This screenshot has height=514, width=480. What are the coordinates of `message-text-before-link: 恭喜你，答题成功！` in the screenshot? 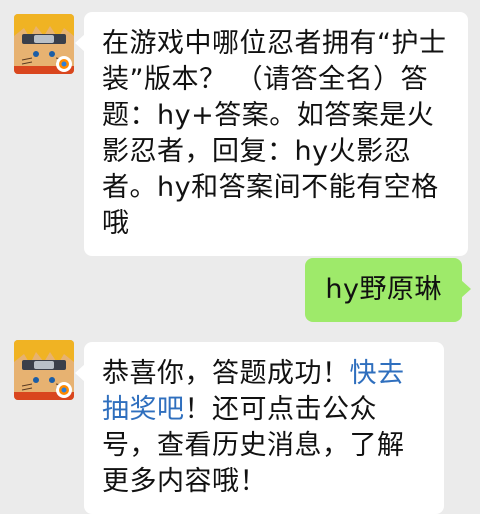 It's located at (226, 373).